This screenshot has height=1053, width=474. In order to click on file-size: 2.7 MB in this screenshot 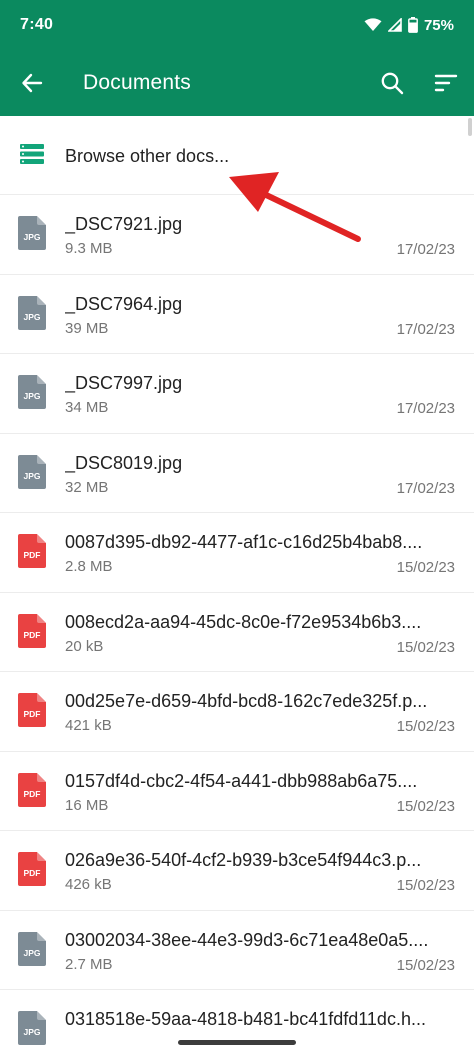, I will do `click(89, 964)`.